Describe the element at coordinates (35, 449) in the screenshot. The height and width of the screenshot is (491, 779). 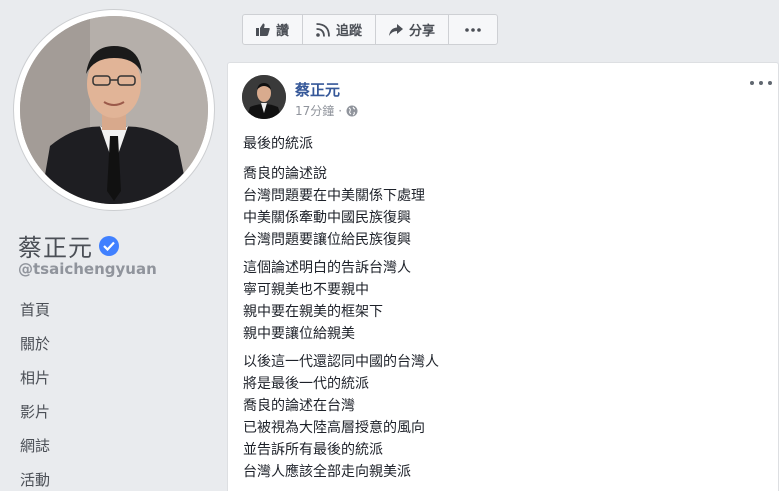
I see `nav-item-notes: 網誌` at that location.